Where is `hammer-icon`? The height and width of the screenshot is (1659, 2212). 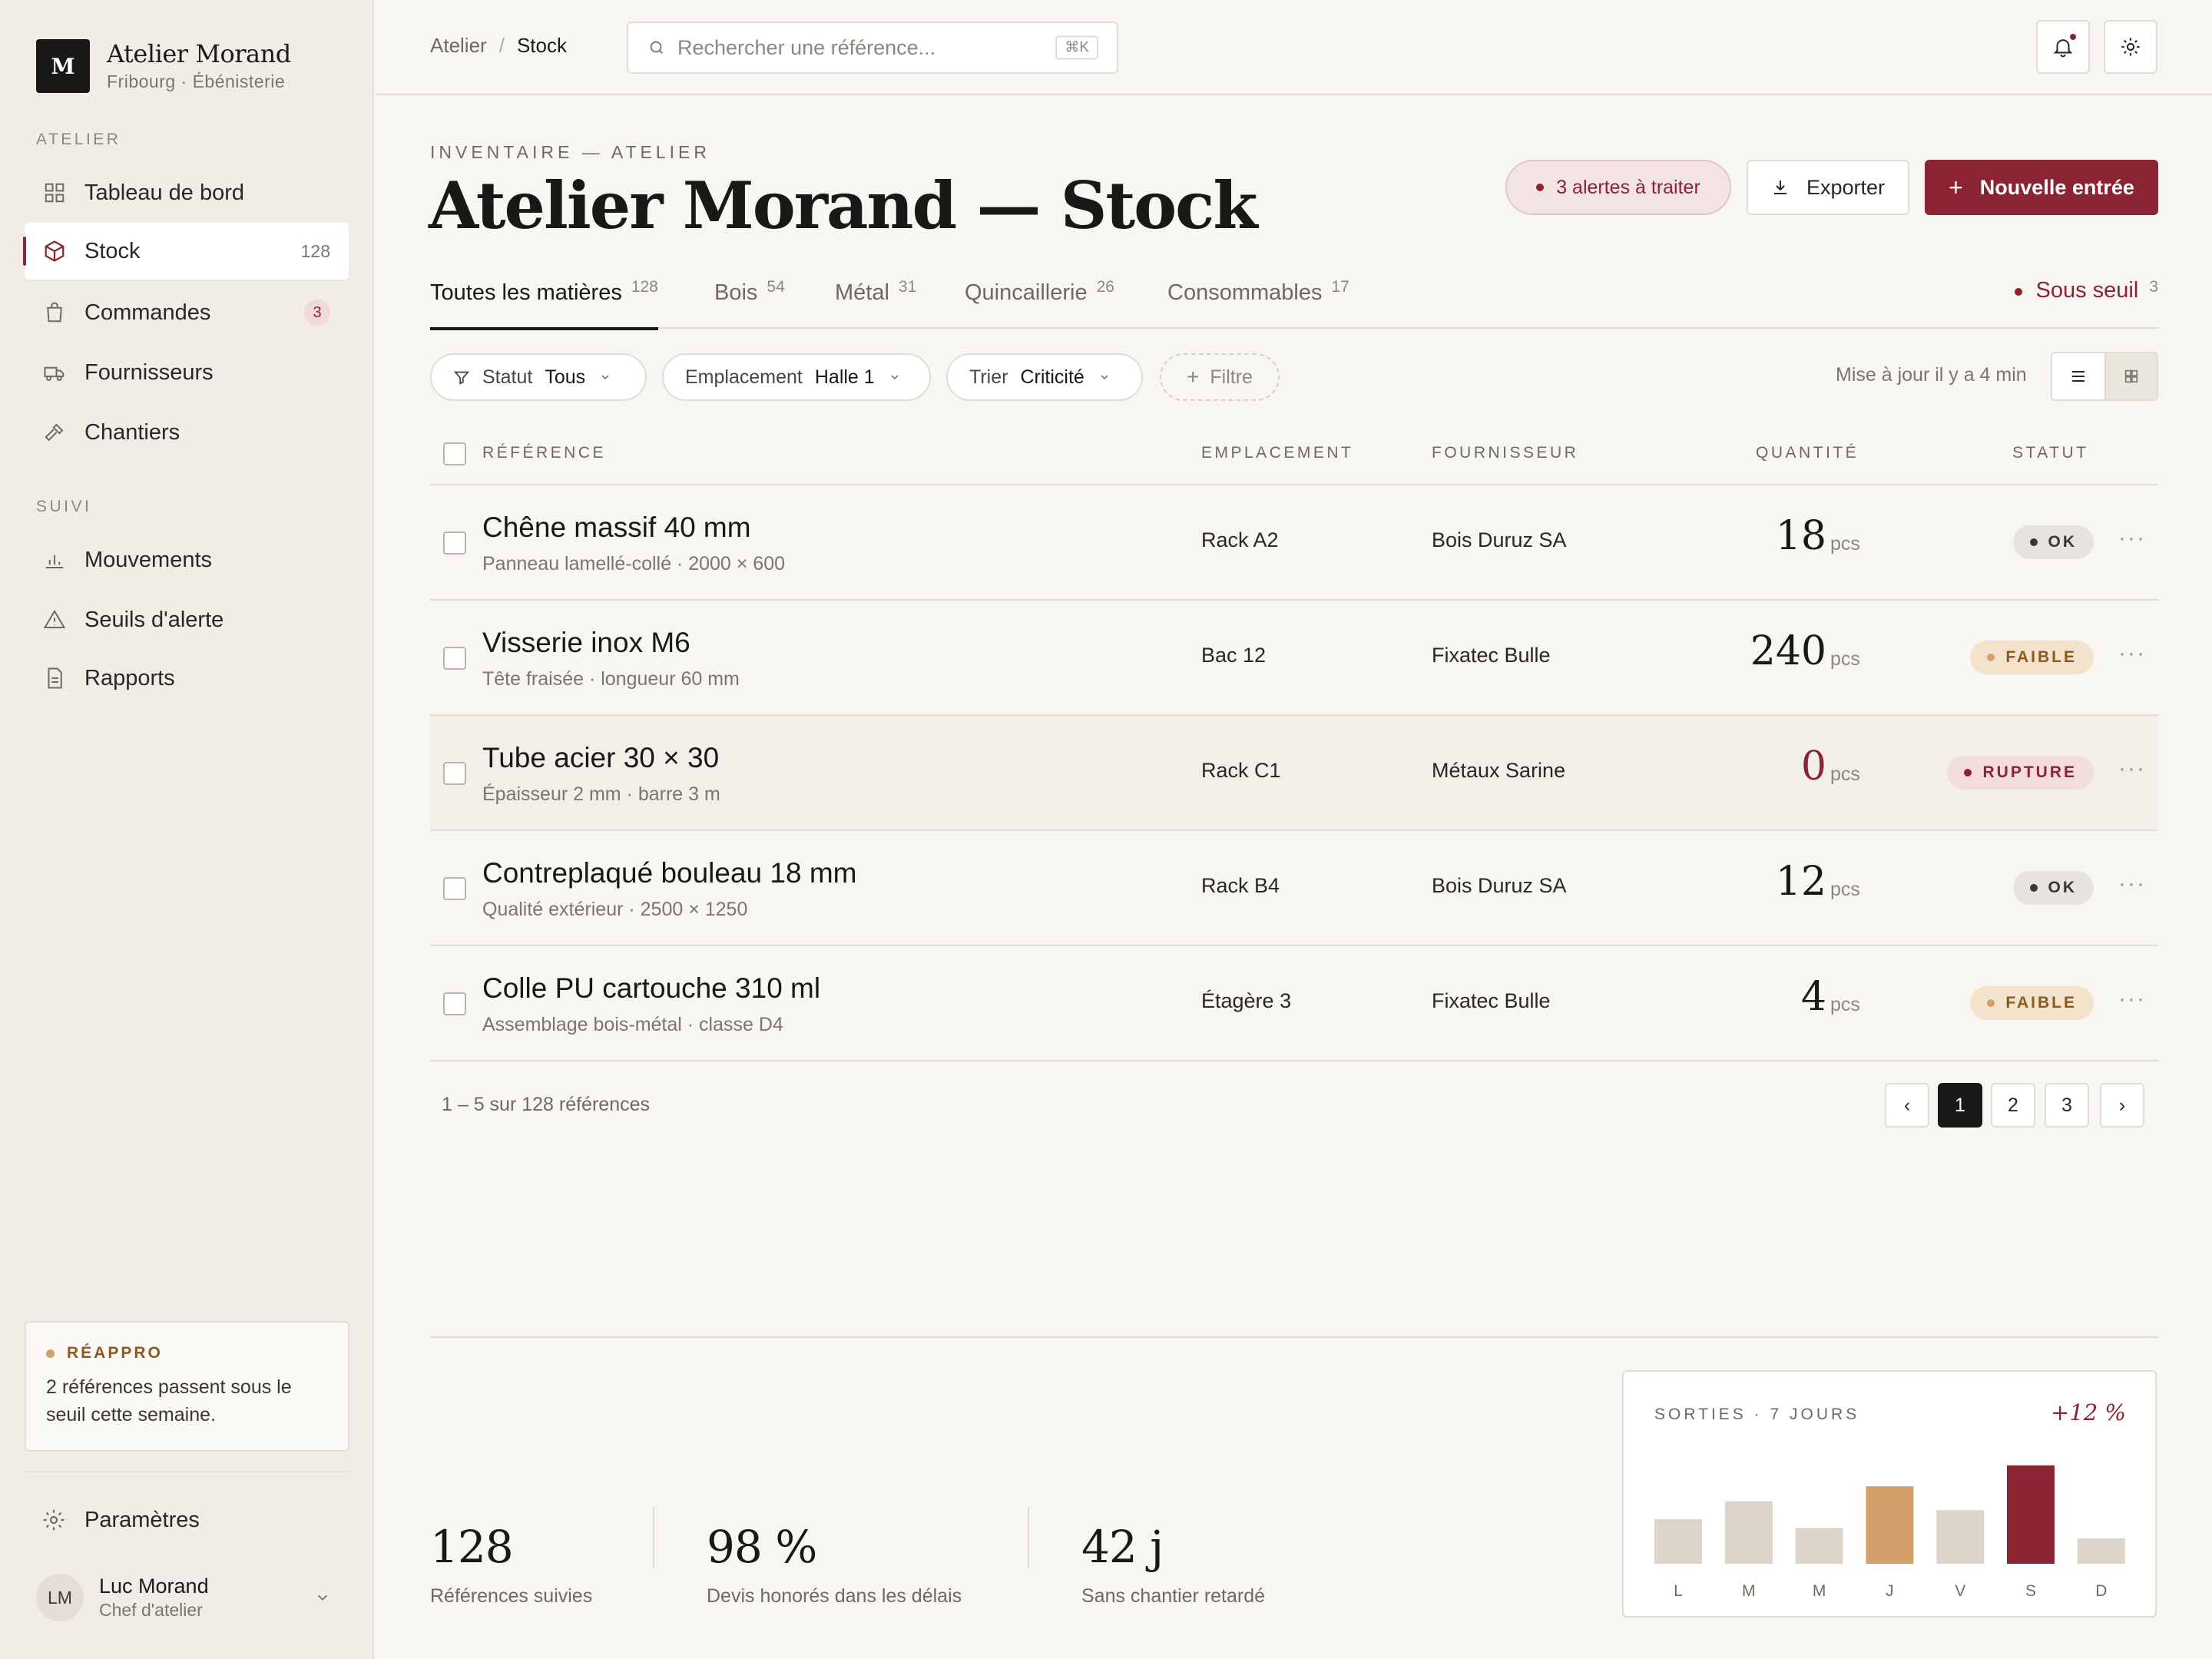 hammer-icon is located at coordinates (55, 433).